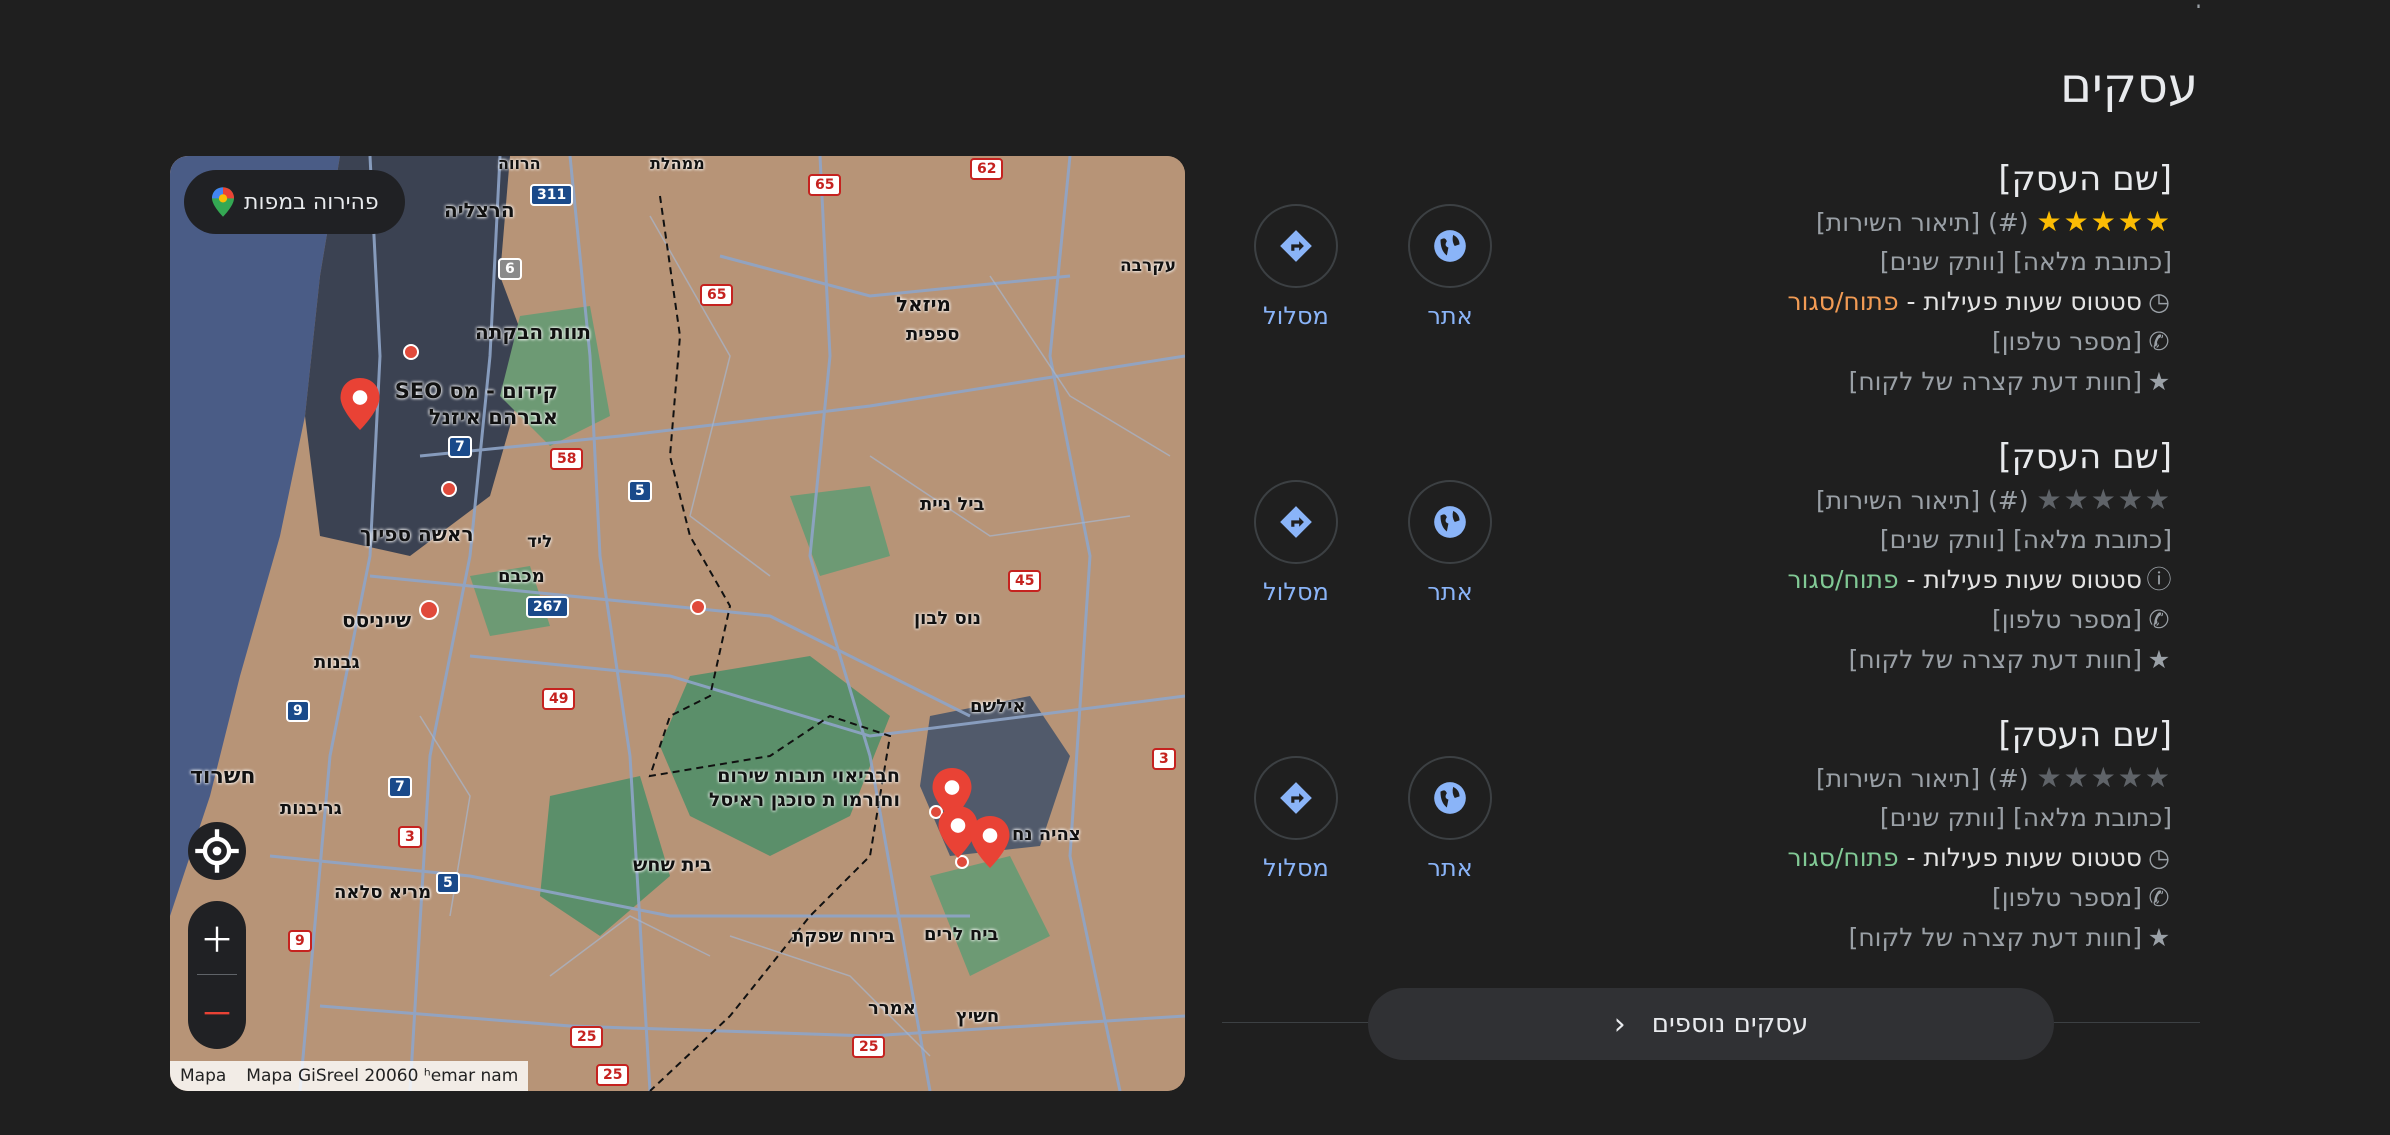 The width and height of the screenshot is (2390, 1135). What do you see at coordinates (987, 169) in the screenshot?
I see `road-shield: 62` at bounding box center [987, 169].